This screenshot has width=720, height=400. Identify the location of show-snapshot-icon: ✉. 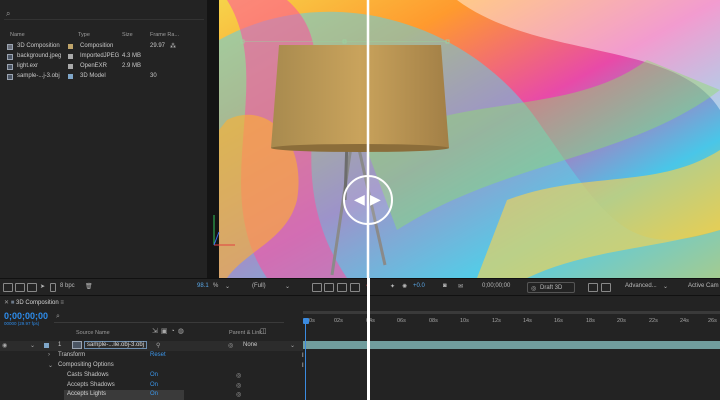
(460, 286).